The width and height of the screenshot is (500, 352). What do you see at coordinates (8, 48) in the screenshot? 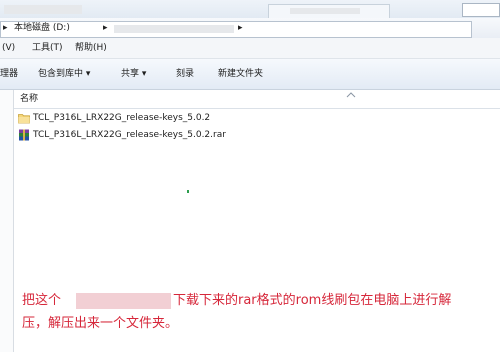
I see `menu-view: (V)` at bounding box center [8, 48].